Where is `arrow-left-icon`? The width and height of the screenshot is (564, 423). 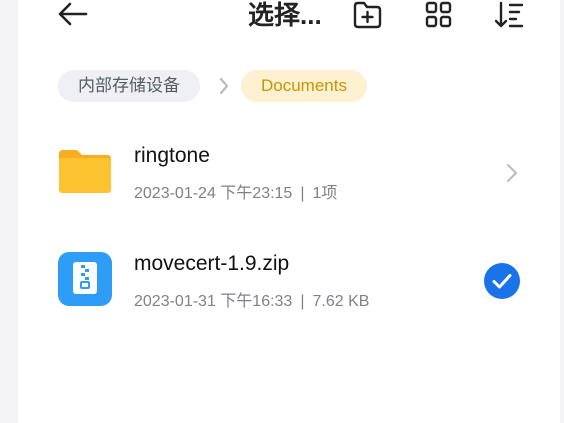
arrow-left-icon is located at coordinates (73, 14).